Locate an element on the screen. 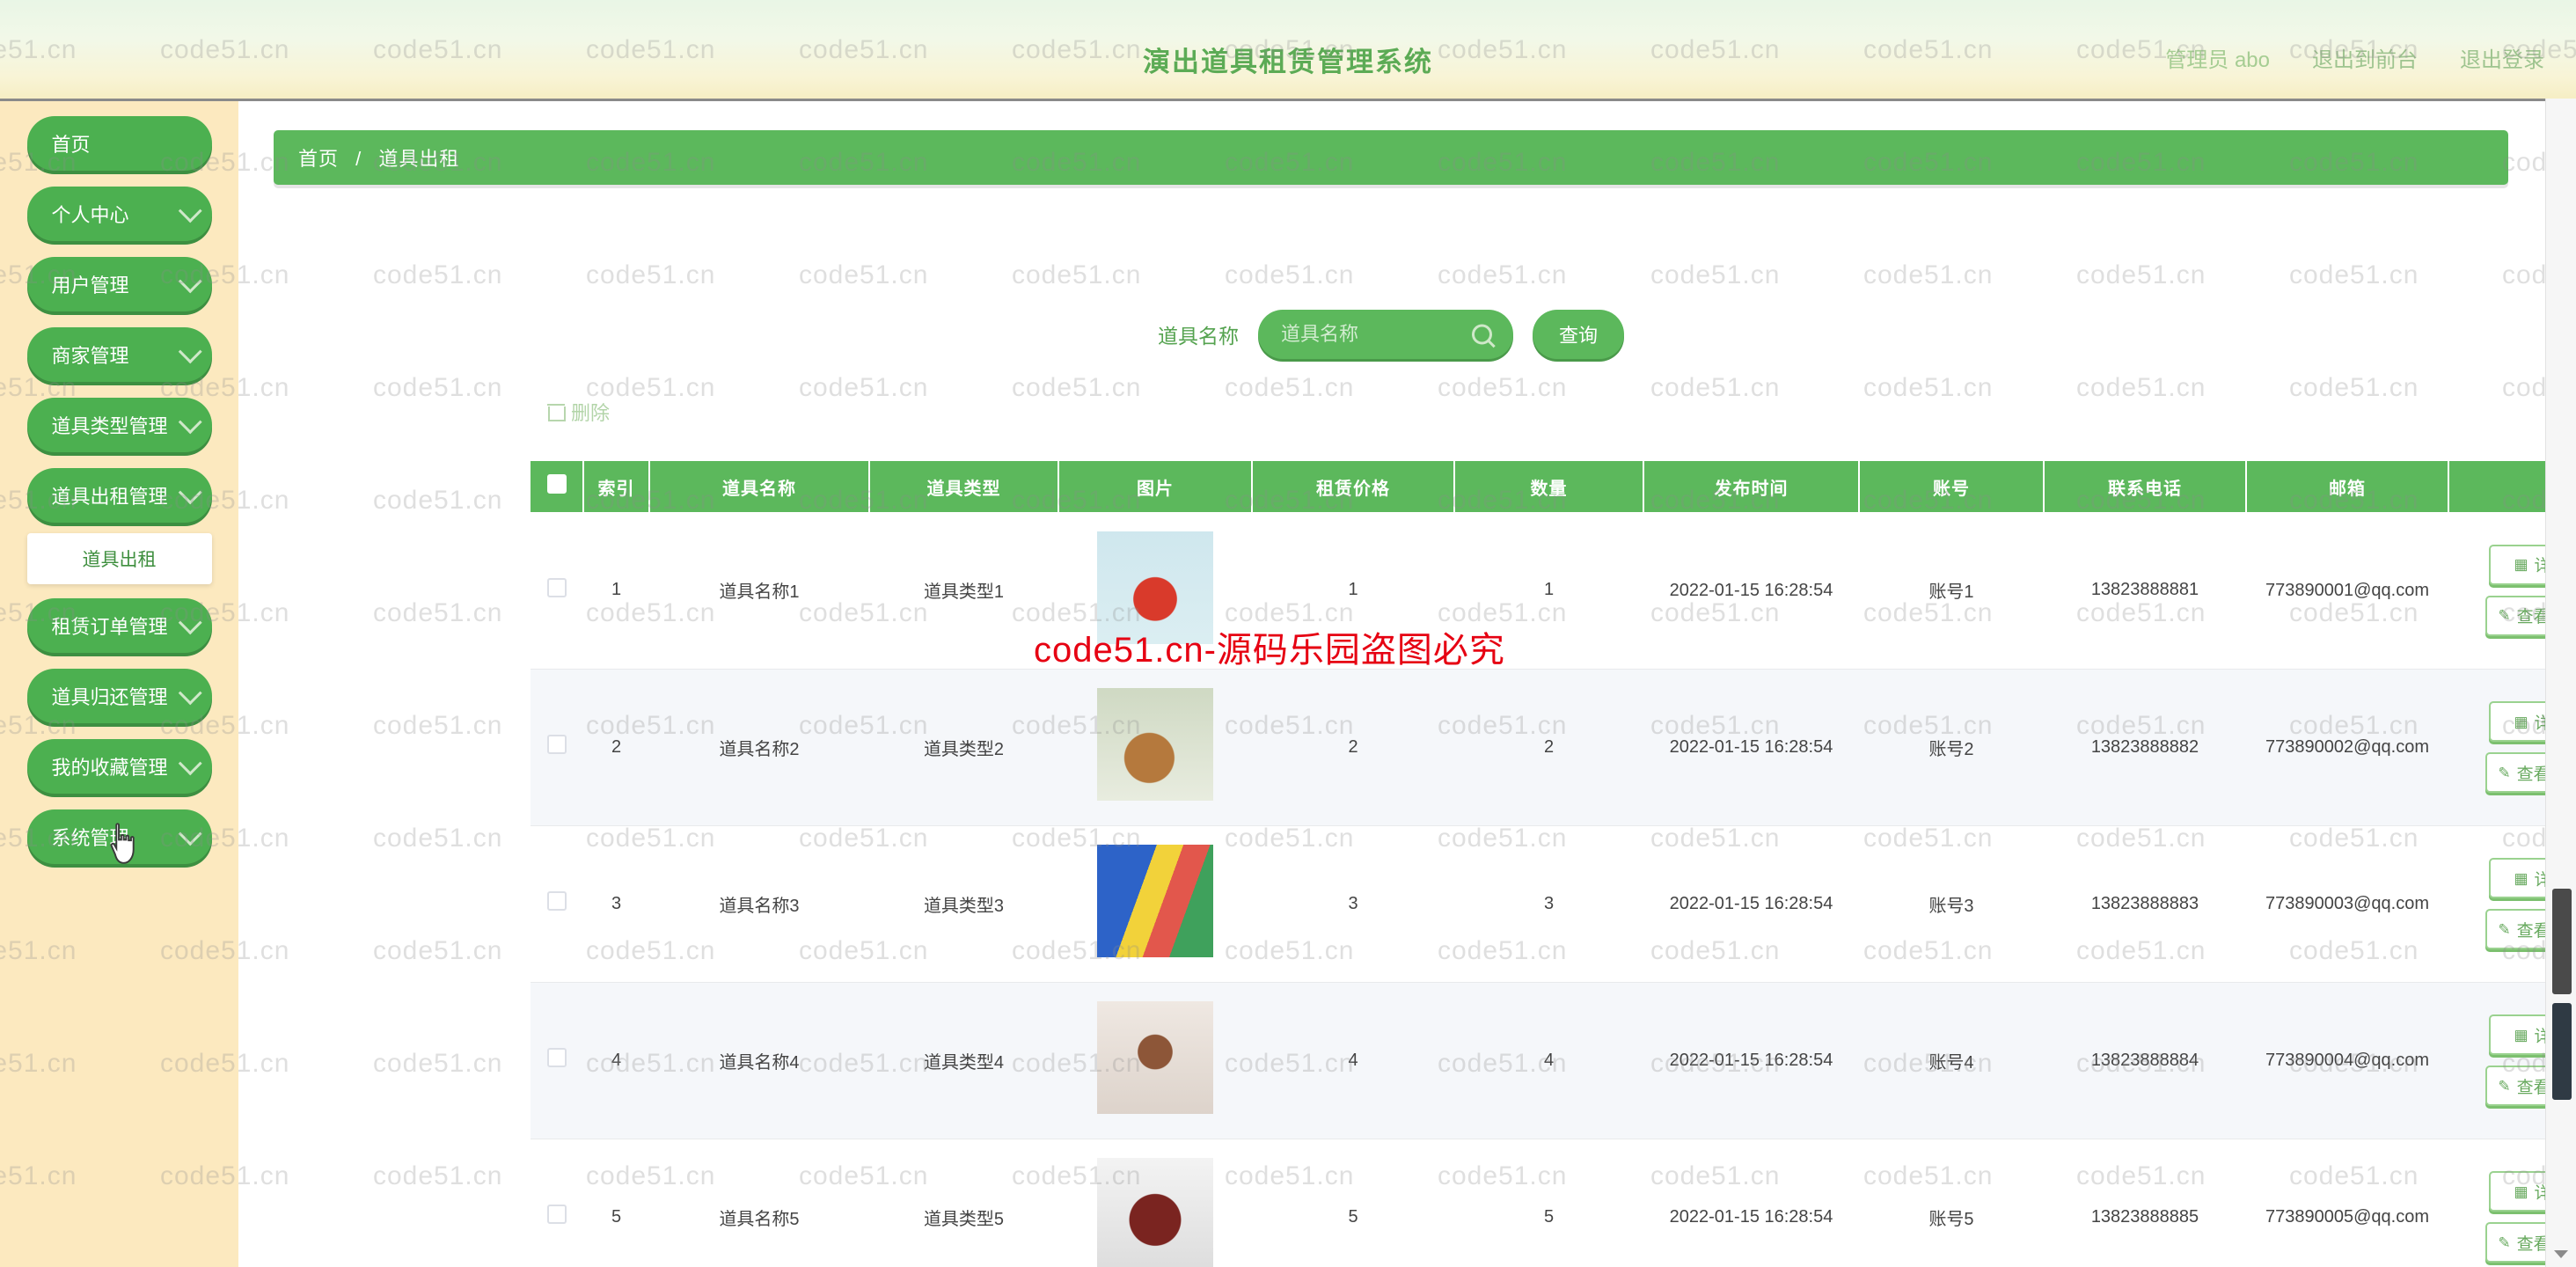 This screenshot has height=1267, width=2576. sidebar-item-my-favorites-management: 我的收藏管理 is located at coordinates (119, 766).